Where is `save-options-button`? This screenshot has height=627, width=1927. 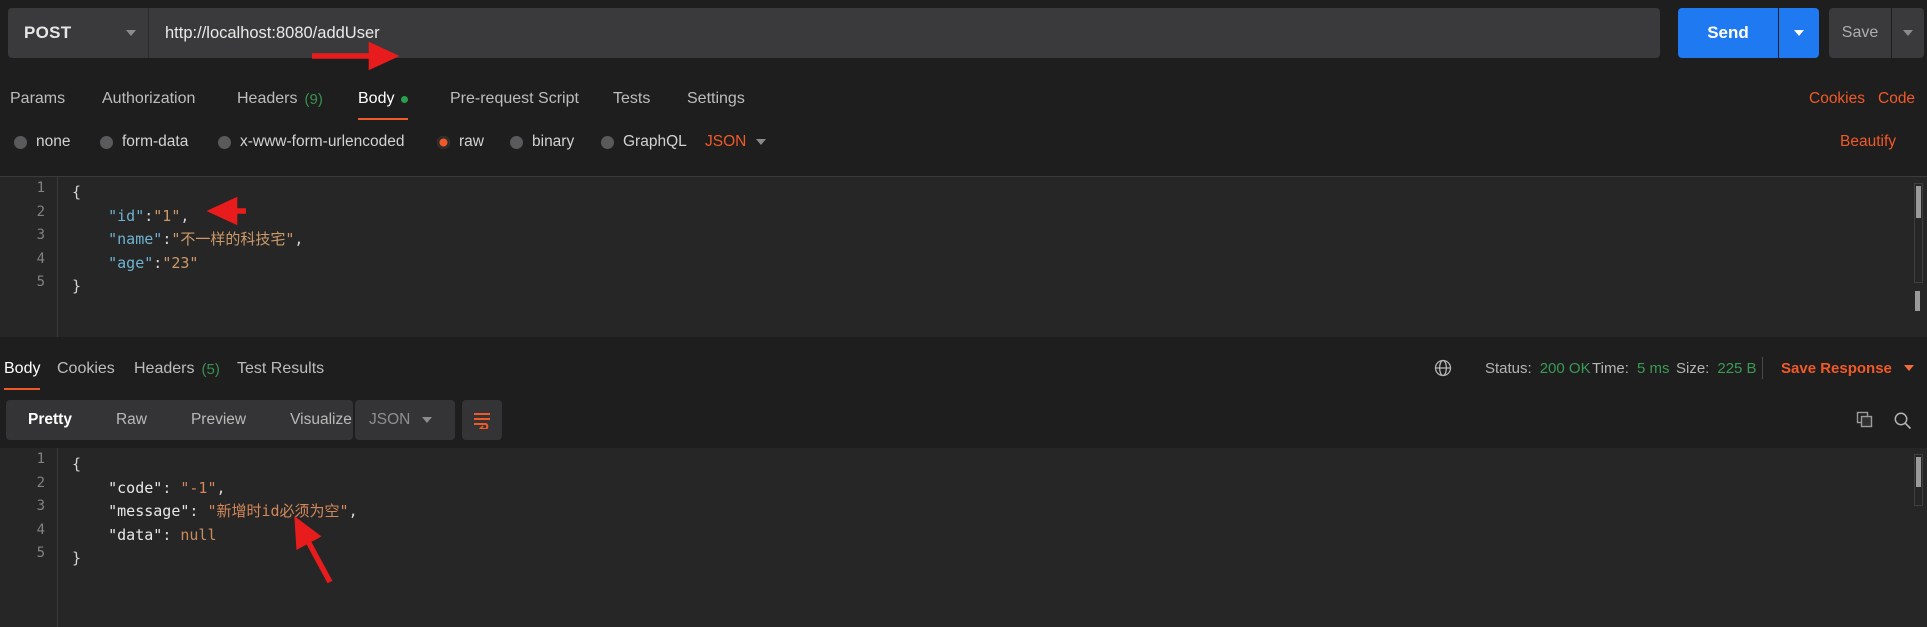
save-options-button is located at coordinates (1908, 33).